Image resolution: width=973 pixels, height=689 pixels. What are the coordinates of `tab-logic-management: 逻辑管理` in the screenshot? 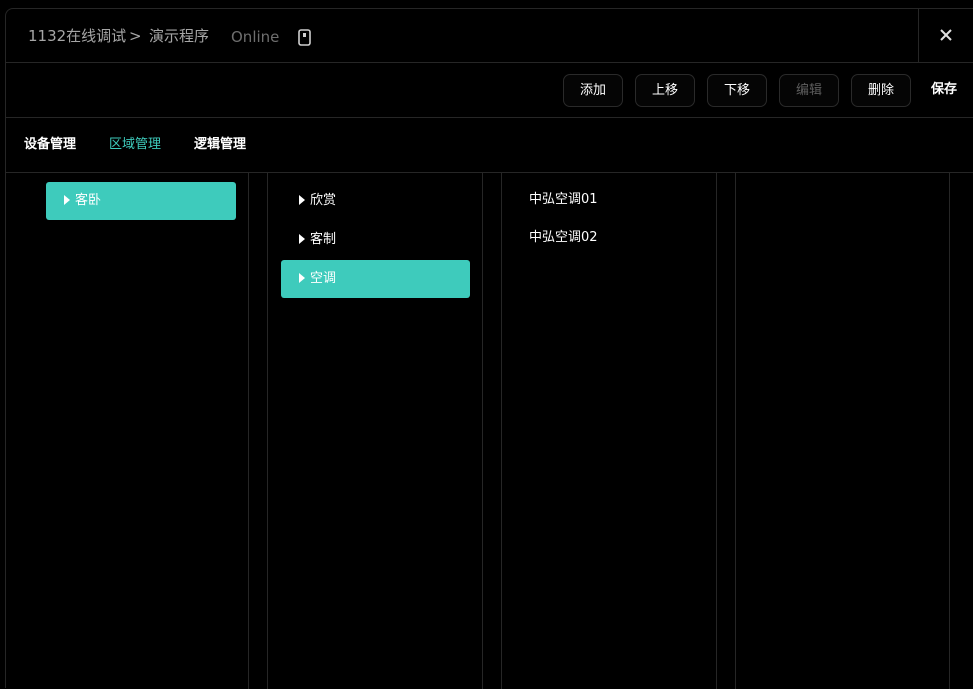 It's located at (220, 145).